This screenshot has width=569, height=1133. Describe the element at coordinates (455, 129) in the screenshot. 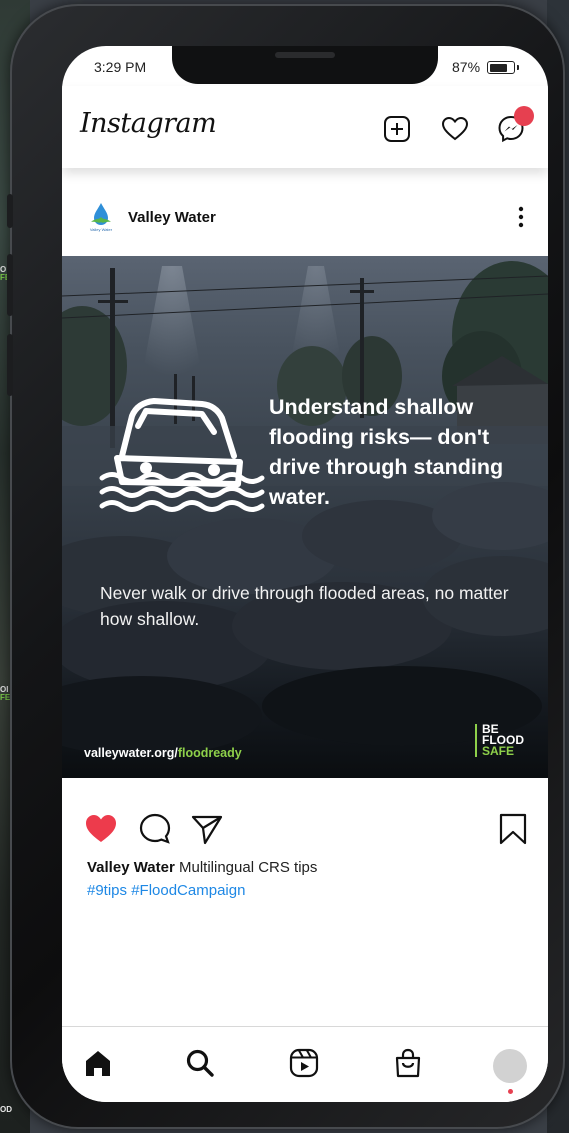

I see `heart-icon` at that location.